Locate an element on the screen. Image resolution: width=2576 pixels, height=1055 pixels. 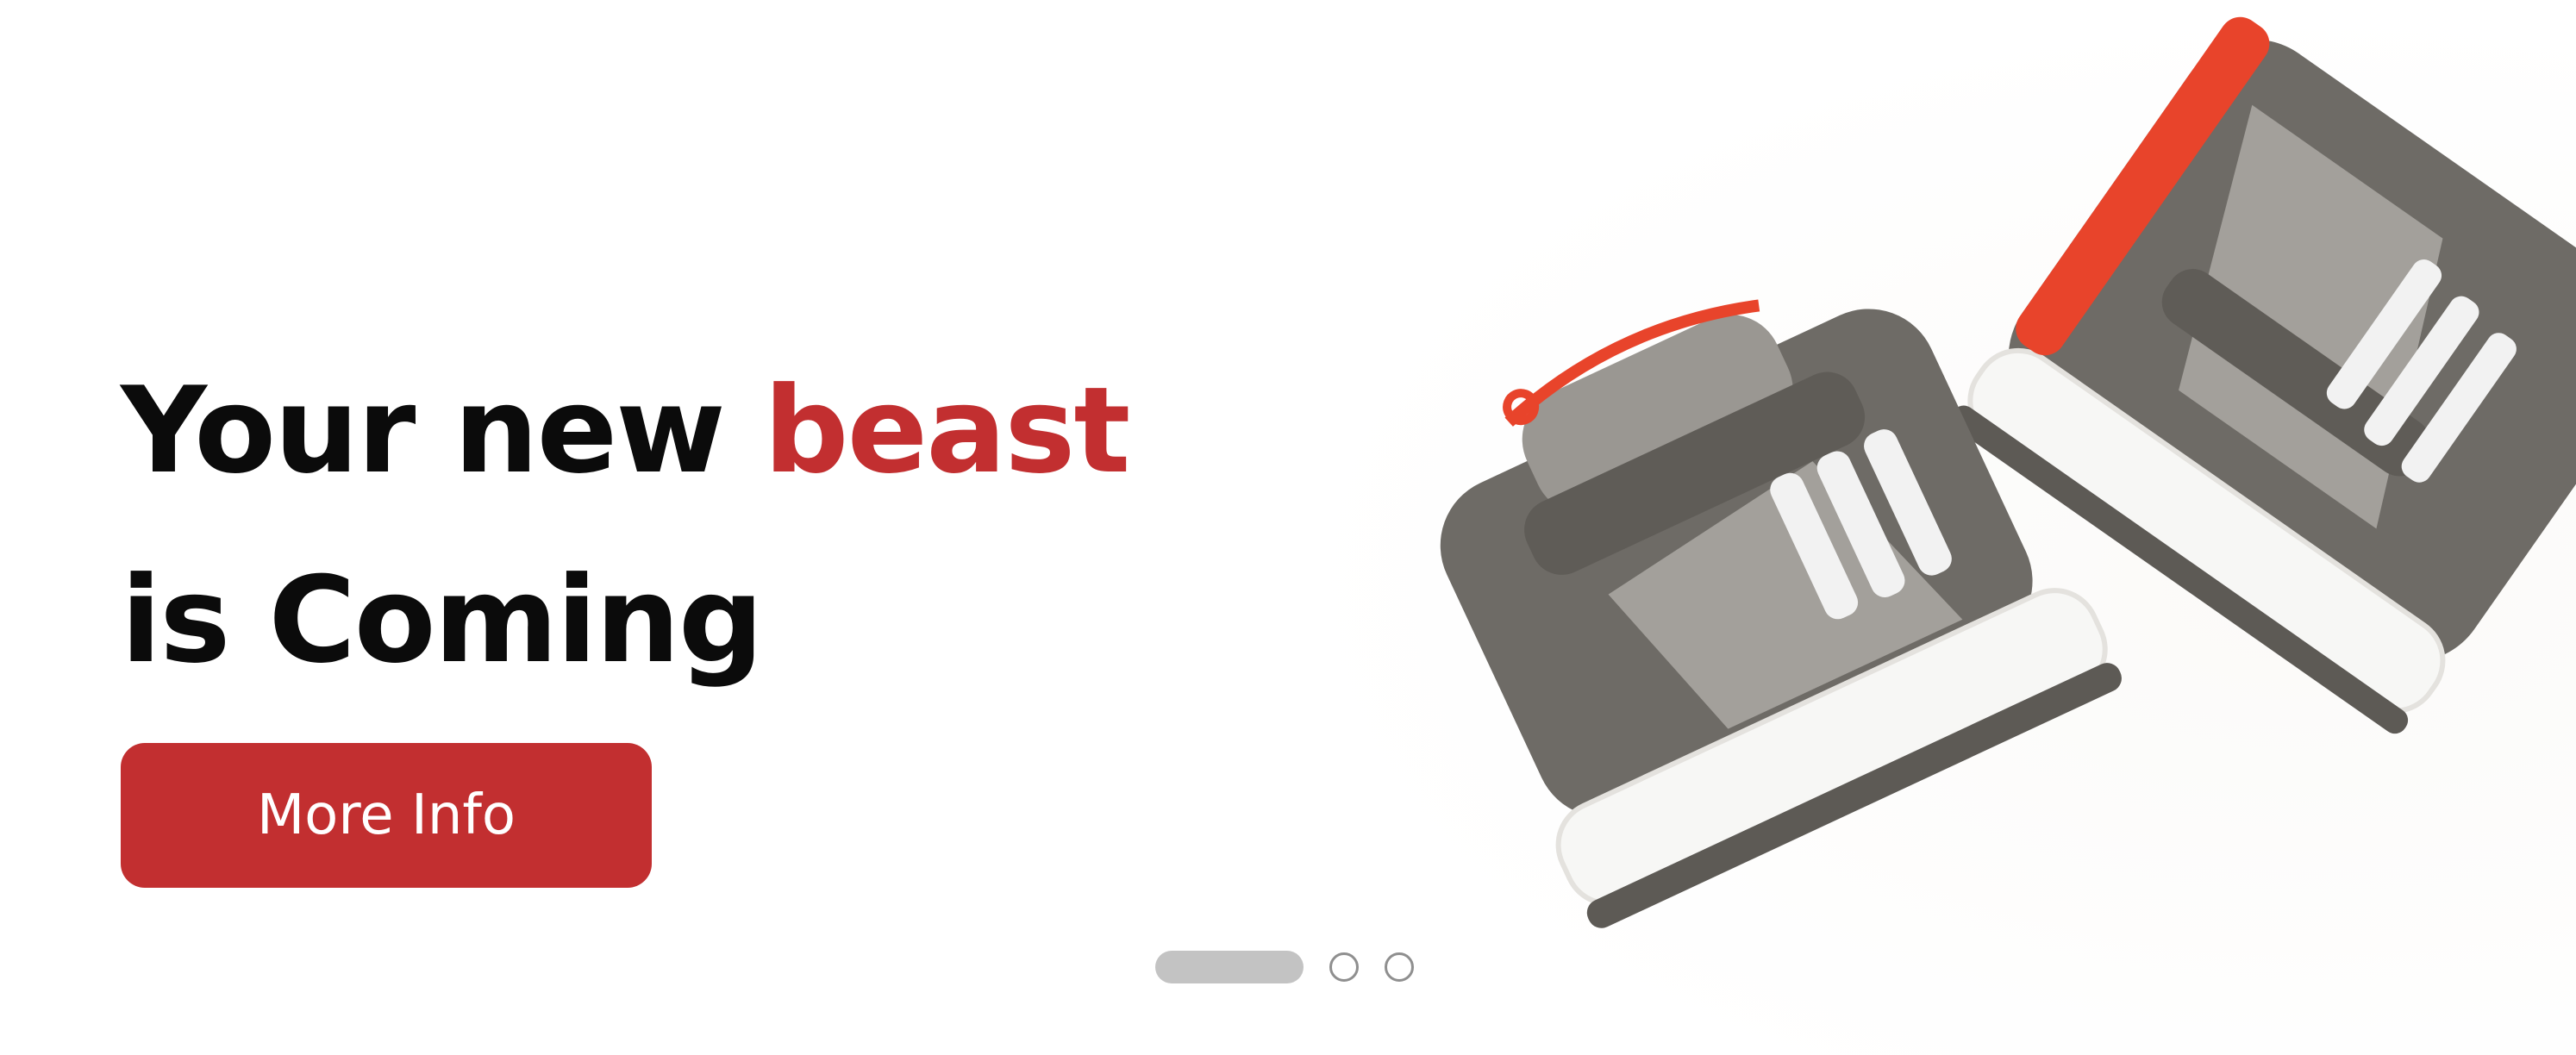
headline-text: Your new is located at coordinates (442, 431).